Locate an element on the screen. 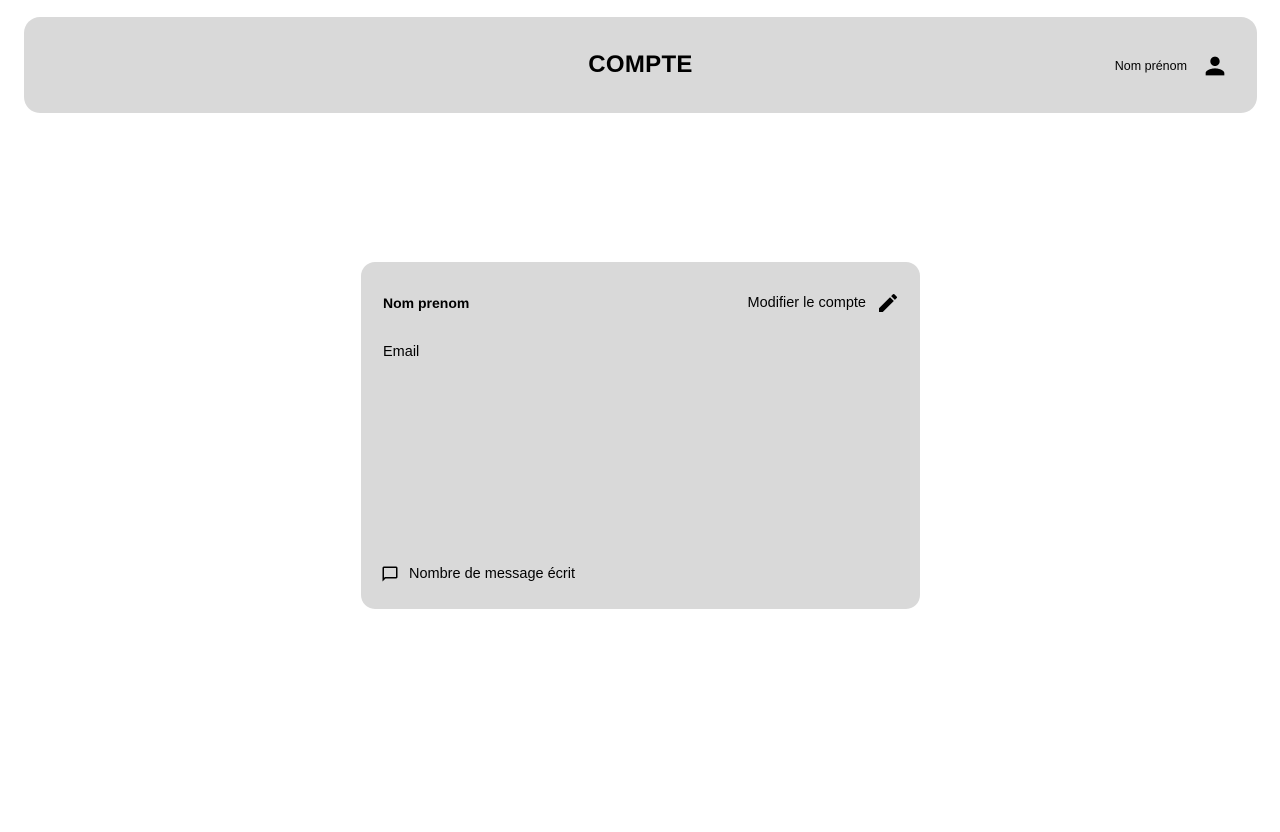 The width and height of the screenshot is (1280, 832). top-header-bar: COMPTE Nom prénom is located at coordinates (640, 65).